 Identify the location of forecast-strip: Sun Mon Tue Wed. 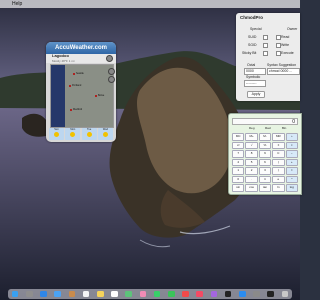
(81, 134).